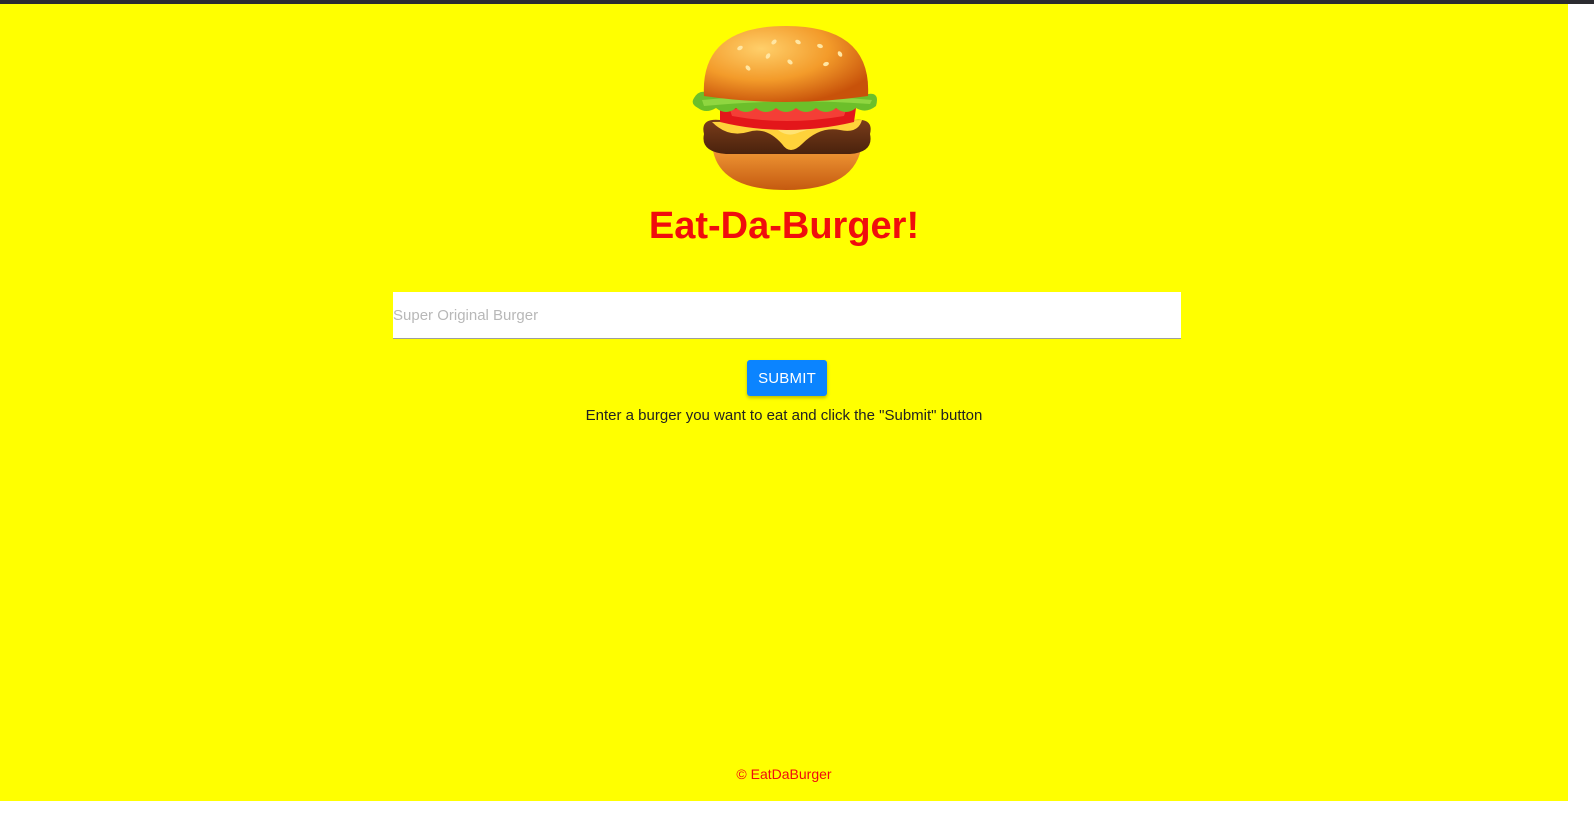  I want to click on burger-name-input, so click(787, 315).